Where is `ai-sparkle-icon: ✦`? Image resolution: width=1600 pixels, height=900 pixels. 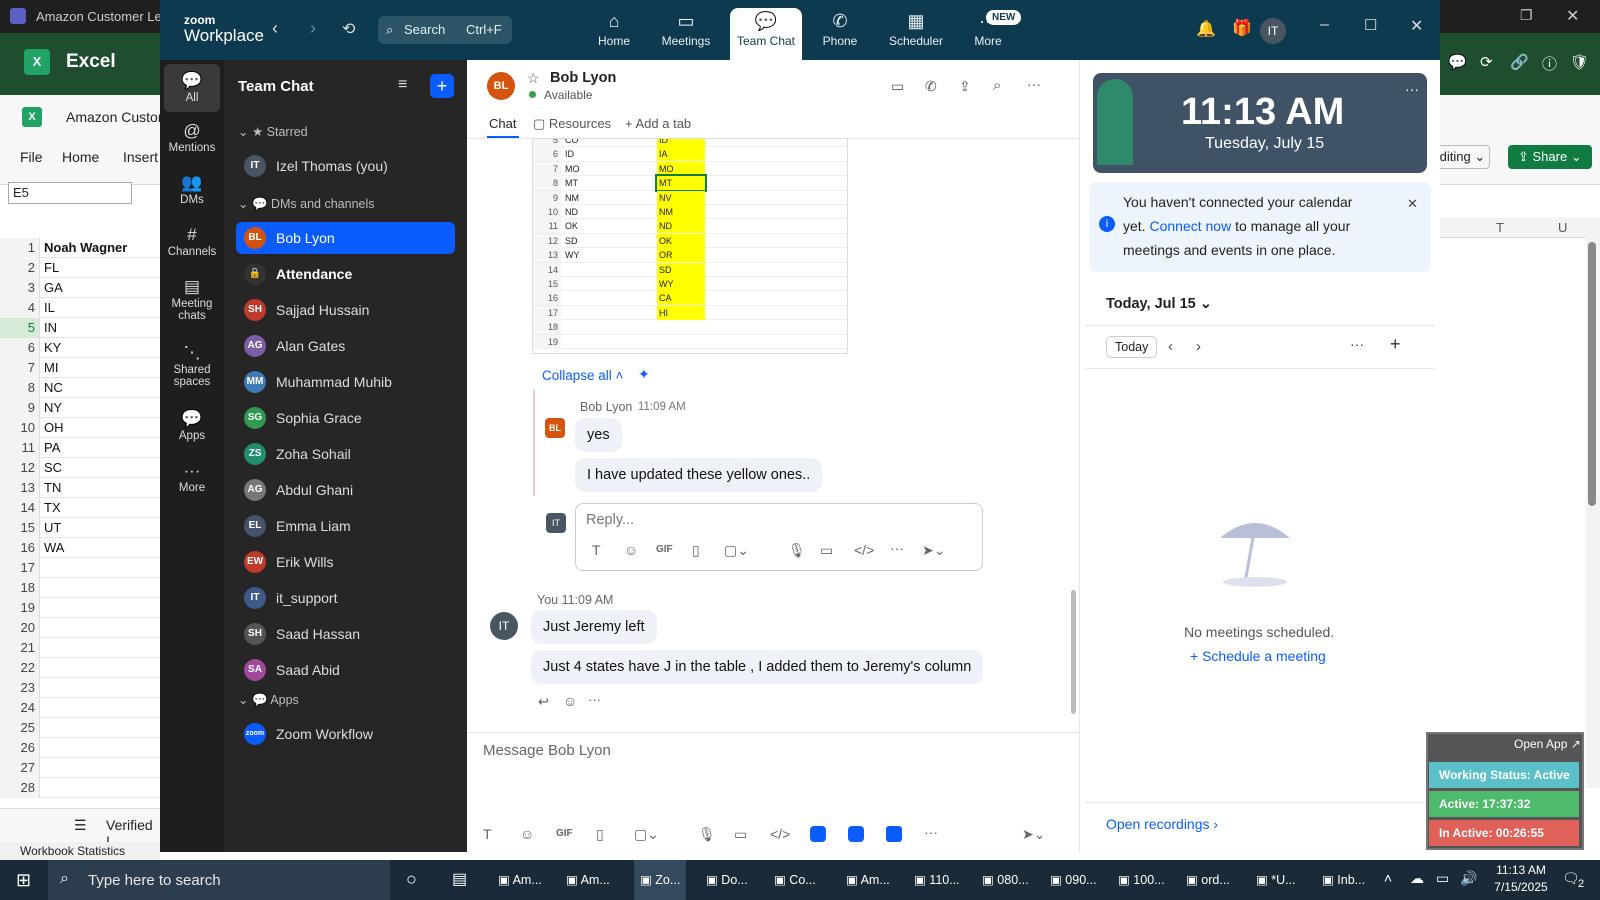
ai-sparkle-icon: ✦ is located at coordinates (644, 374).